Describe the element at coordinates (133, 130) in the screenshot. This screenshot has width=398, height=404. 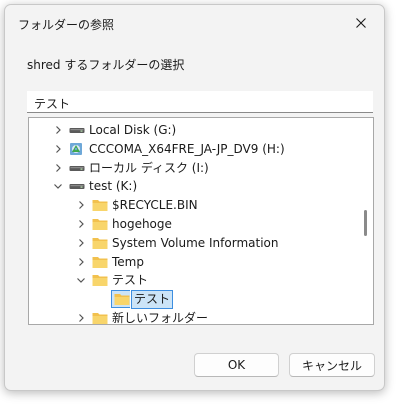
I see `tree-item-label: Local Disk (G:)` at that location.